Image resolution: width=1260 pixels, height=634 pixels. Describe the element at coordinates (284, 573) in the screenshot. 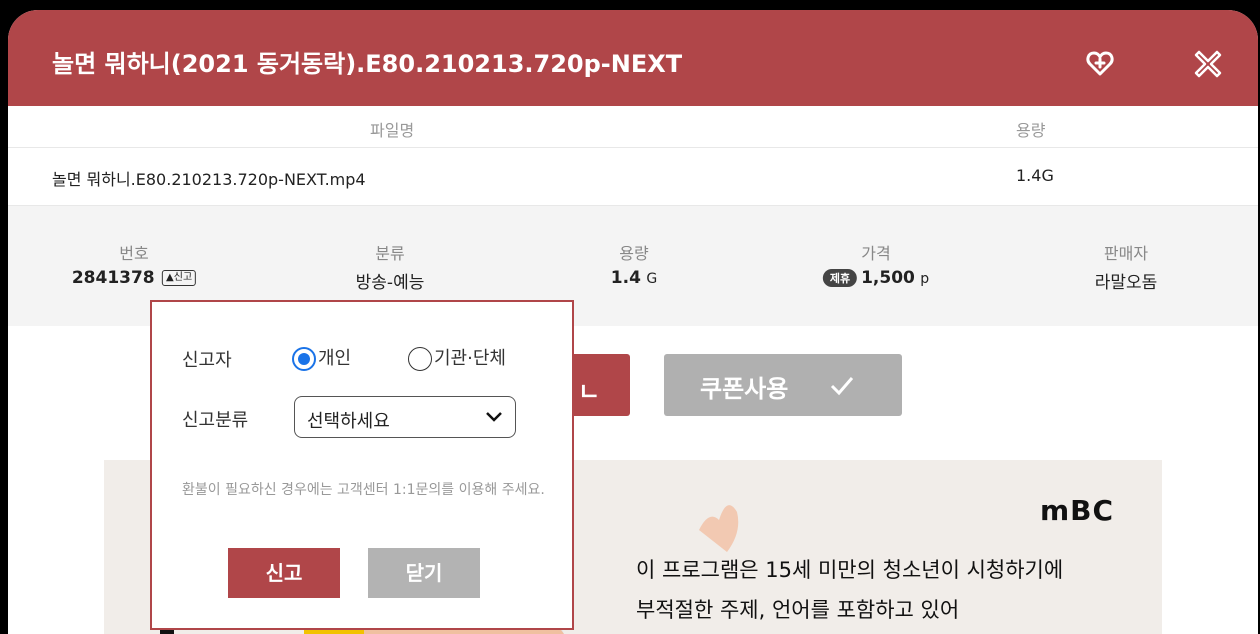

I see `submit-report-button: 신고` at that location.